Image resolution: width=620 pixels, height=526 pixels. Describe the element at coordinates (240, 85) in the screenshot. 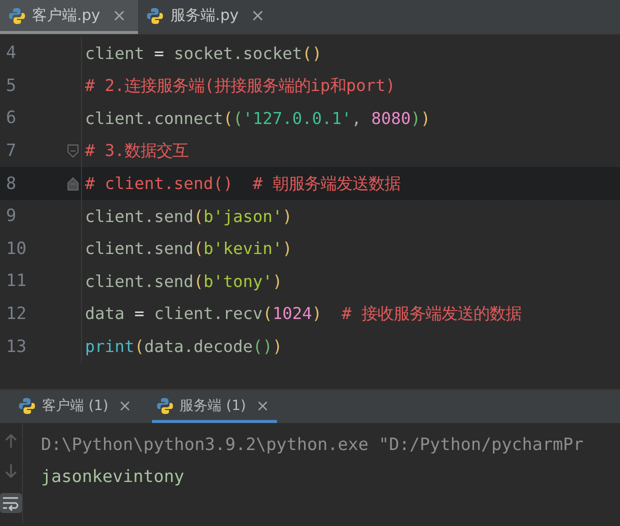

I see `code-line: # 2.连接服务端(拼接服务端的ip和port)` at that location.